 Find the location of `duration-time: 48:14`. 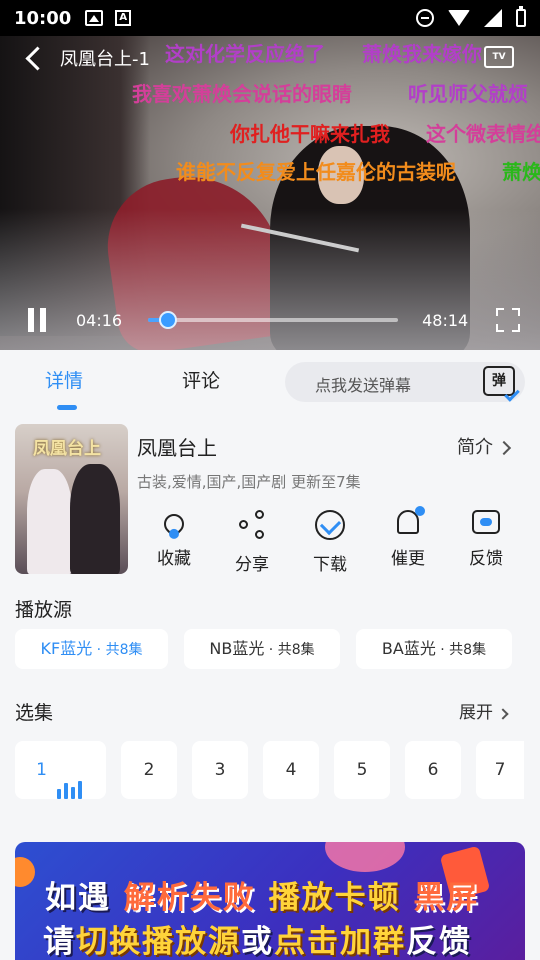

duration-time: 48:14 is located at coordinates (445, 320).